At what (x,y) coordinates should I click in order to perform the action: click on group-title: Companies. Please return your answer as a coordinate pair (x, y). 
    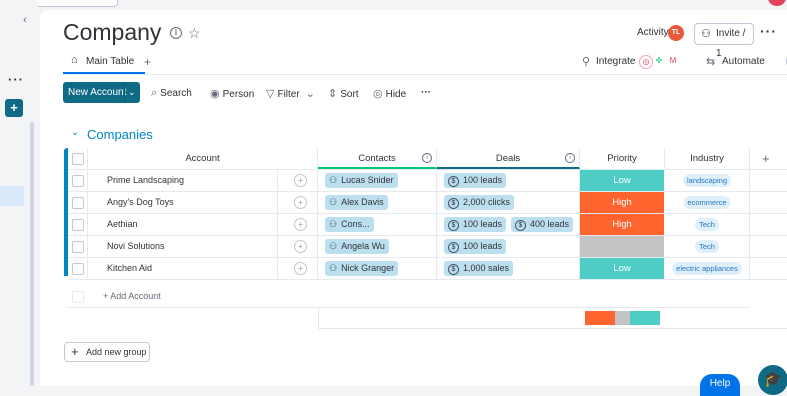
    Looking at the image, I should click on (120, 134).